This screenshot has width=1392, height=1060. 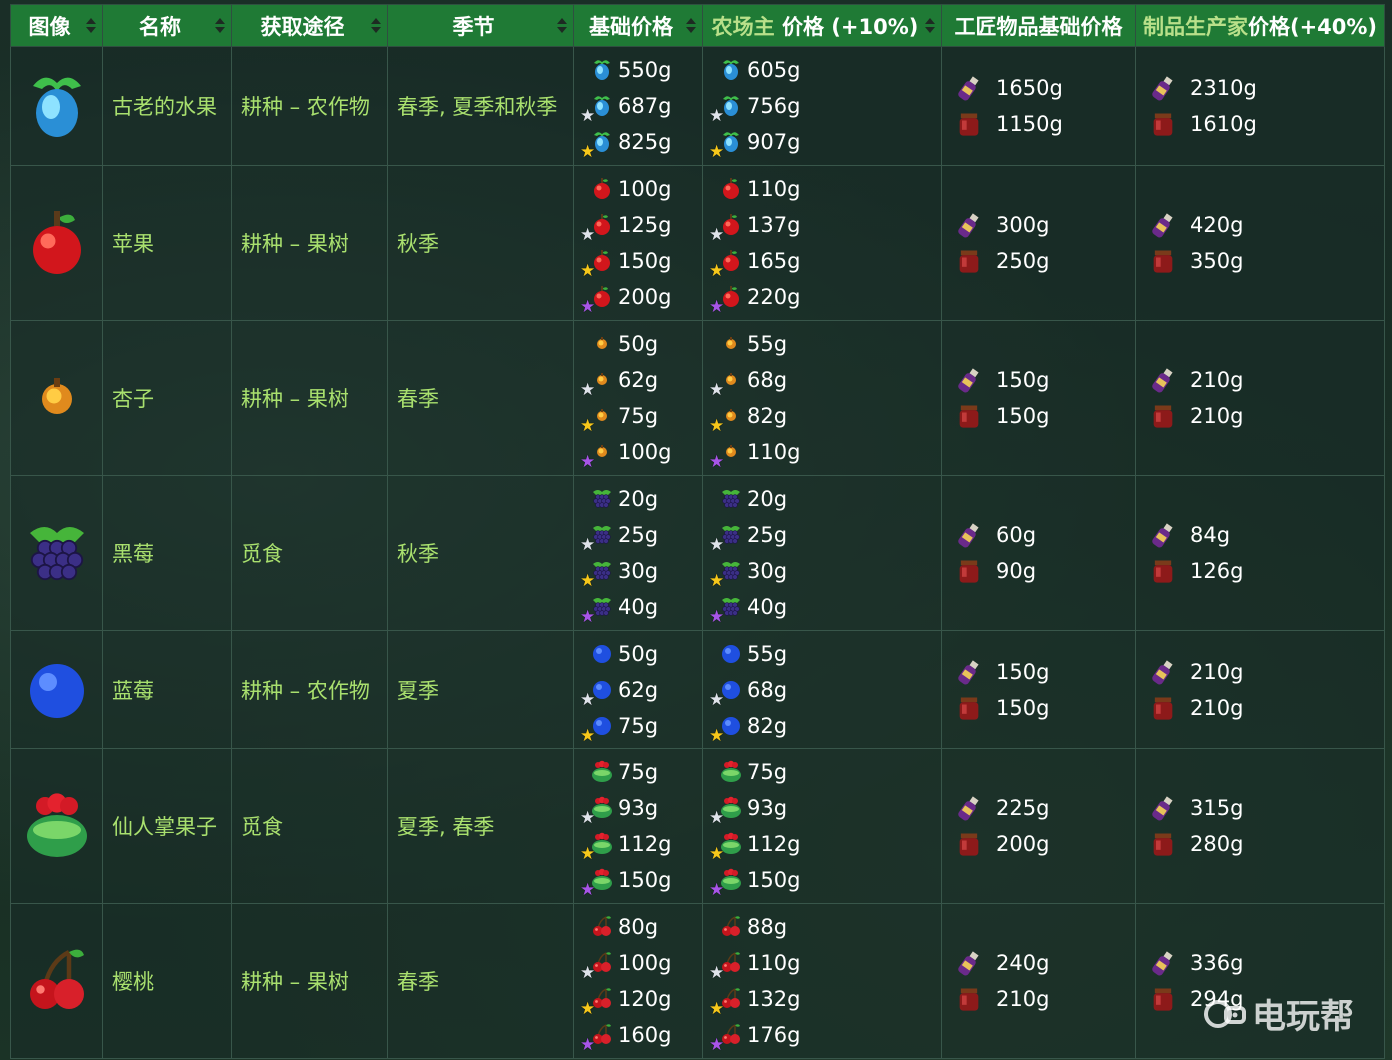 What do you see at coordinates (167, 398) in the screenshot?
I see `fruit-name: 杏子` at bounding box center [167, 398].